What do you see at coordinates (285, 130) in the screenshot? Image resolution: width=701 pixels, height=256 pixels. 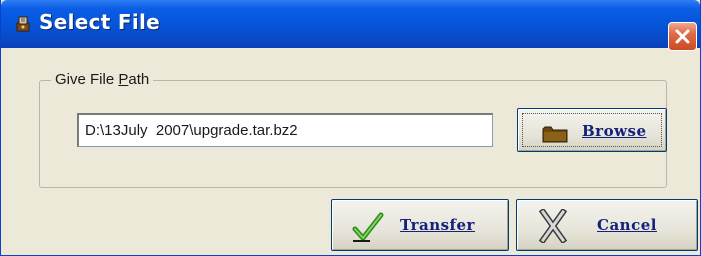 I see `file-path-input` at bounding box center [285, 130].